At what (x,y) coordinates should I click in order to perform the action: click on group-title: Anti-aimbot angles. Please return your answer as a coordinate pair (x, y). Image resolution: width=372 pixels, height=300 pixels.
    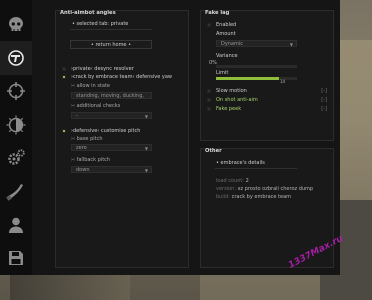
    Looking at the image, I should click on (88, 13).